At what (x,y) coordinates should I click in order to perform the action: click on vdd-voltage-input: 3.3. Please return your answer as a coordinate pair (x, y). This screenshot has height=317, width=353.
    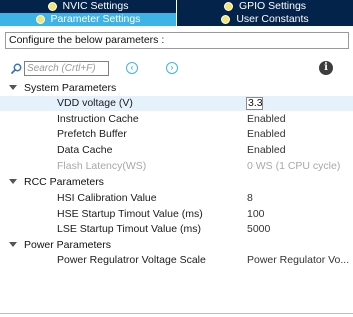
    Looking at the image, I should click on (254, 103).